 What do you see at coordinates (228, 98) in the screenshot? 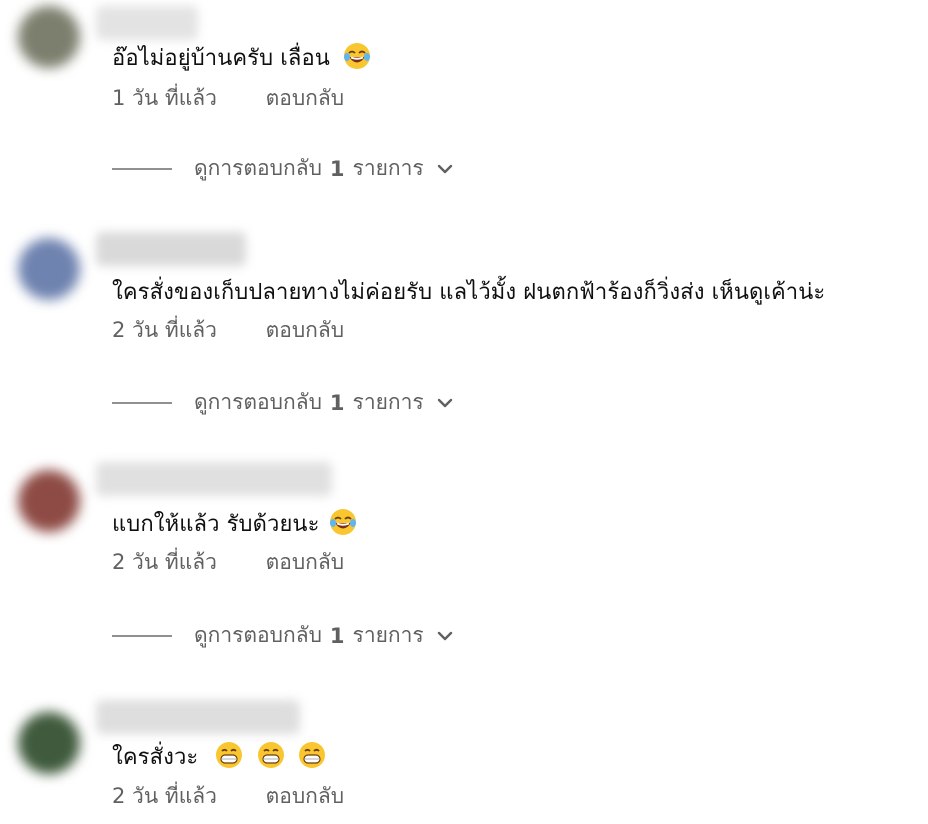
I see `comment-meta: 1 วัน ที่แล้ว ตอบกลับ` at bounding box center [228, 98].